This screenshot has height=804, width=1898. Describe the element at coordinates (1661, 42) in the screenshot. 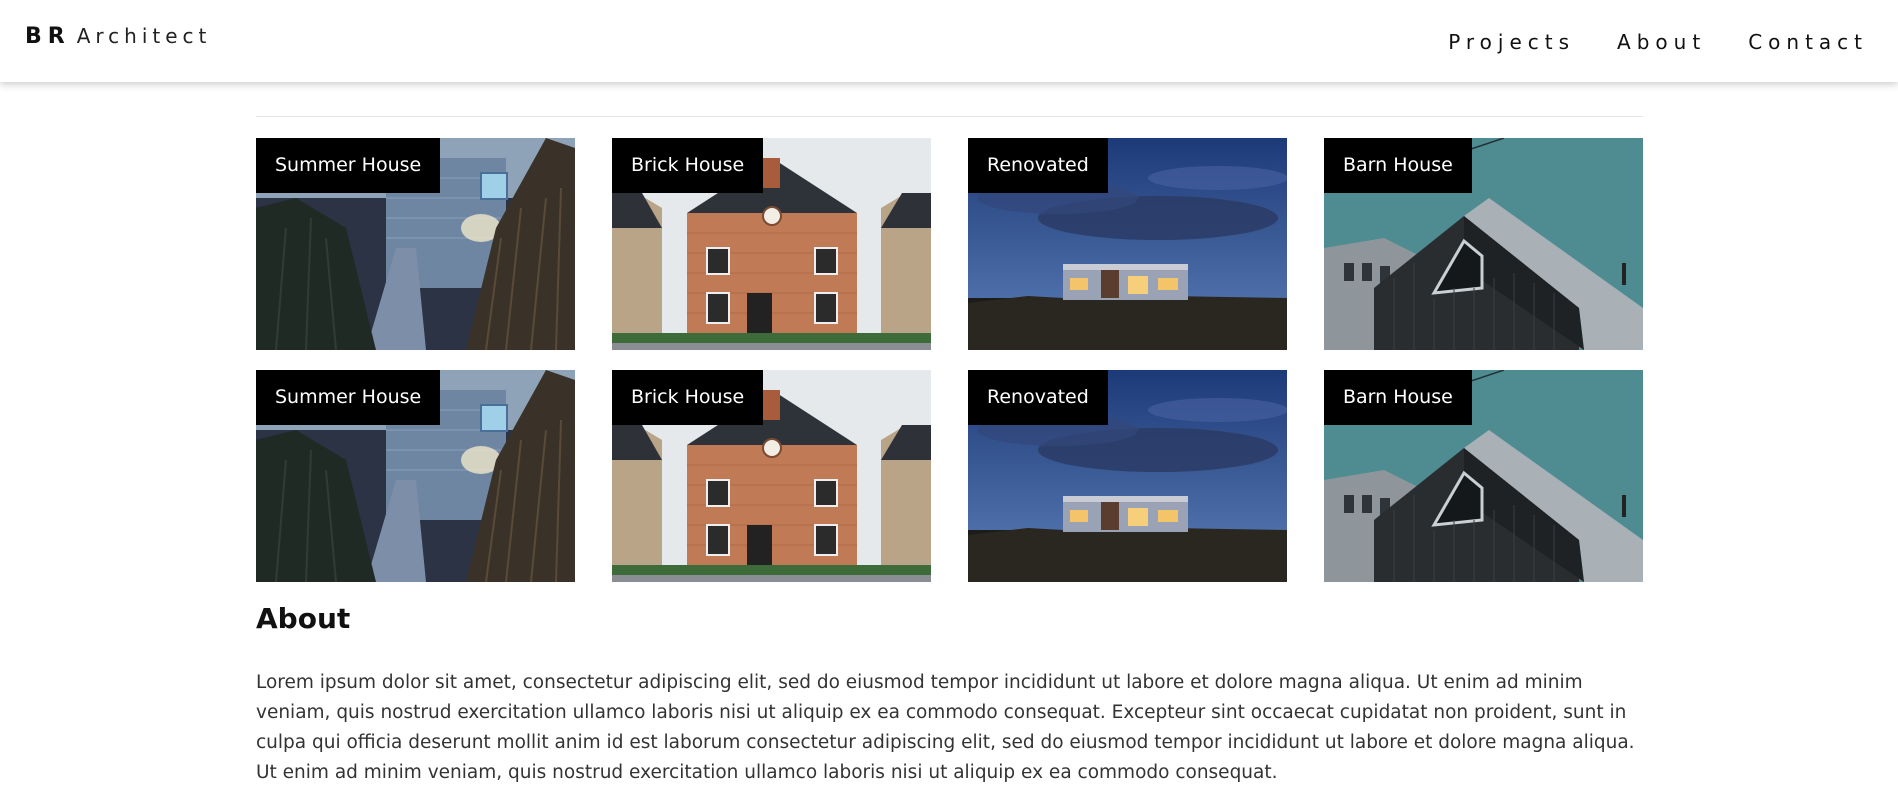

I see `nav-link-about: About` at that location.